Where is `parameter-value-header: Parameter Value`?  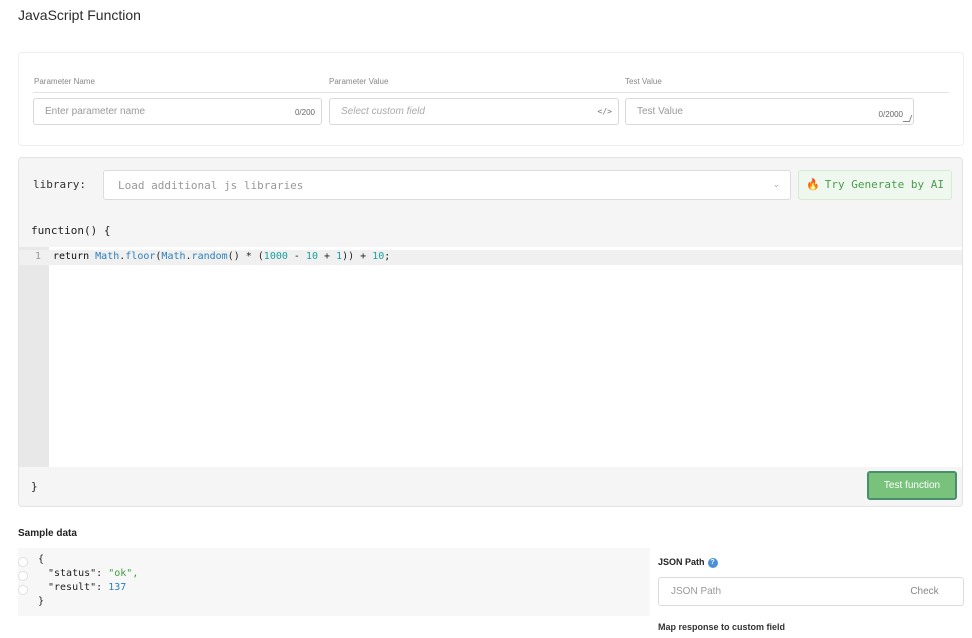 parameter-value-header: Parameter Value is located at coordinates (359, 81).